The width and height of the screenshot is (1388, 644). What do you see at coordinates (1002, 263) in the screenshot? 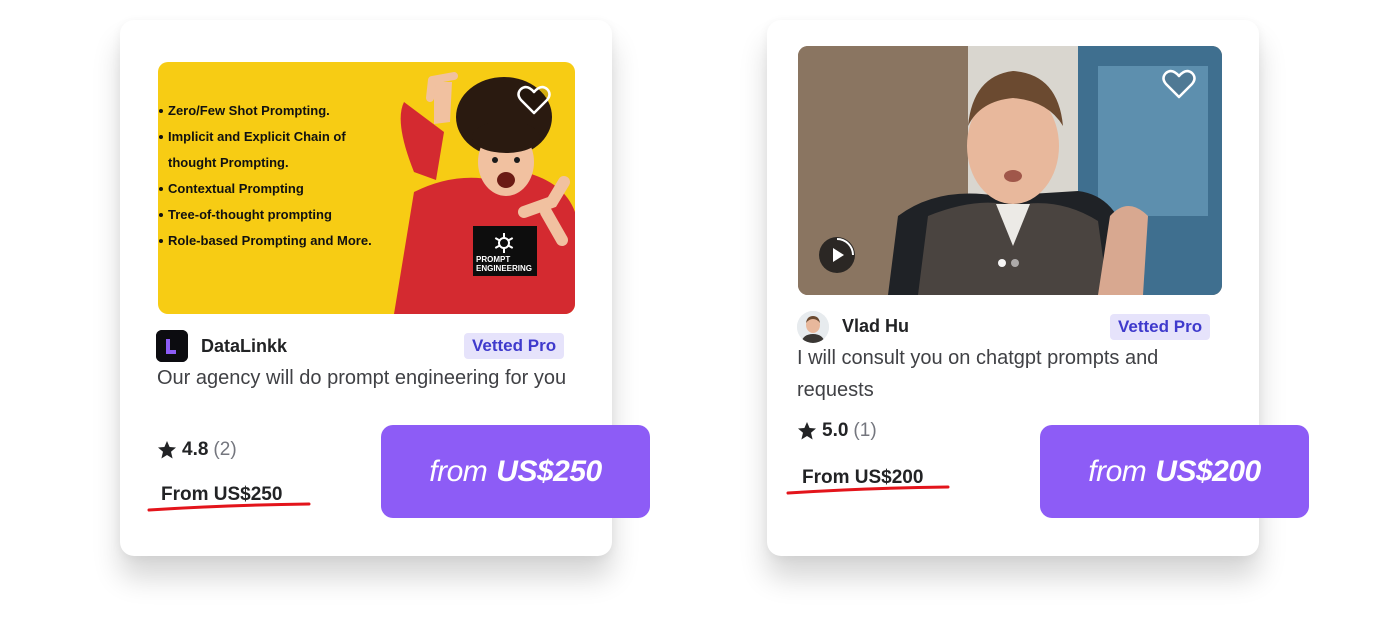
I see `carousel-dot-active` at bounding box center [1002, 263].